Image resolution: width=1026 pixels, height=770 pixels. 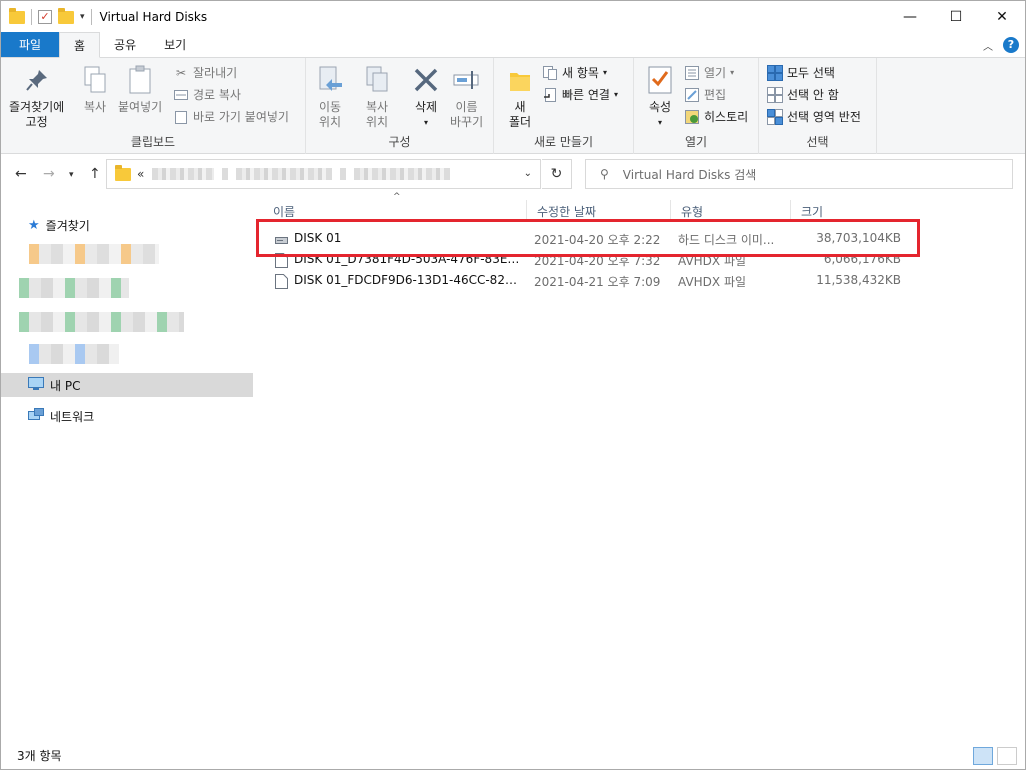 I want to click on properties-dropdown-icon: ▾, so click(x=659, y=122).